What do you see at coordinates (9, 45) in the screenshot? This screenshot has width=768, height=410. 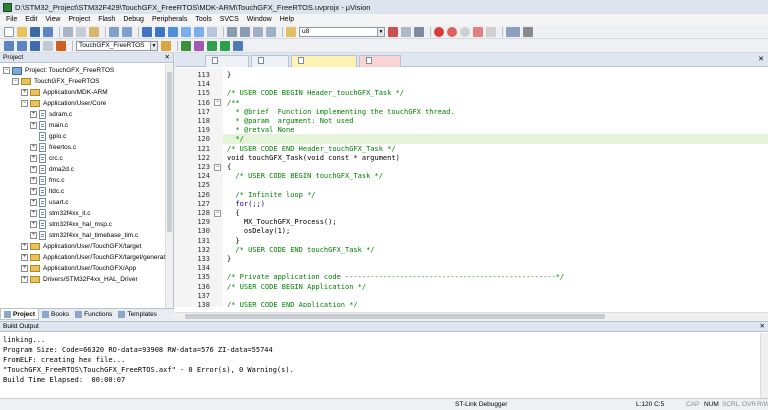 I see `translate-icon` at bounding box center [9, 45].